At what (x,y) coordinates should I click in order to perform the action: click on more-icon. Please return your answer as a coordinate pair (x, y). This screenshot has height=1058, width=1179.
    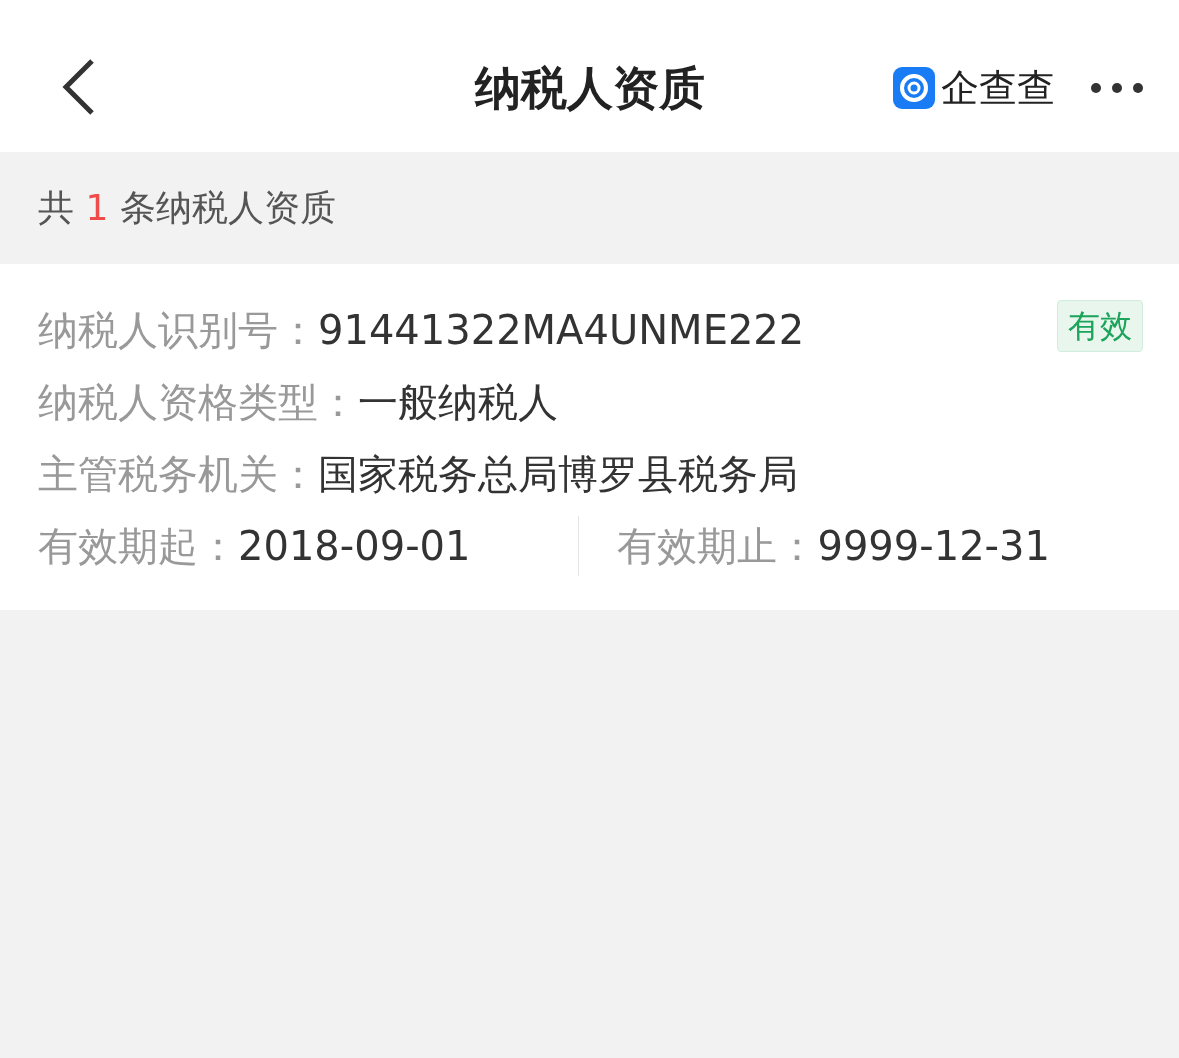
    Looking at the image, I should click on (1117, 87).